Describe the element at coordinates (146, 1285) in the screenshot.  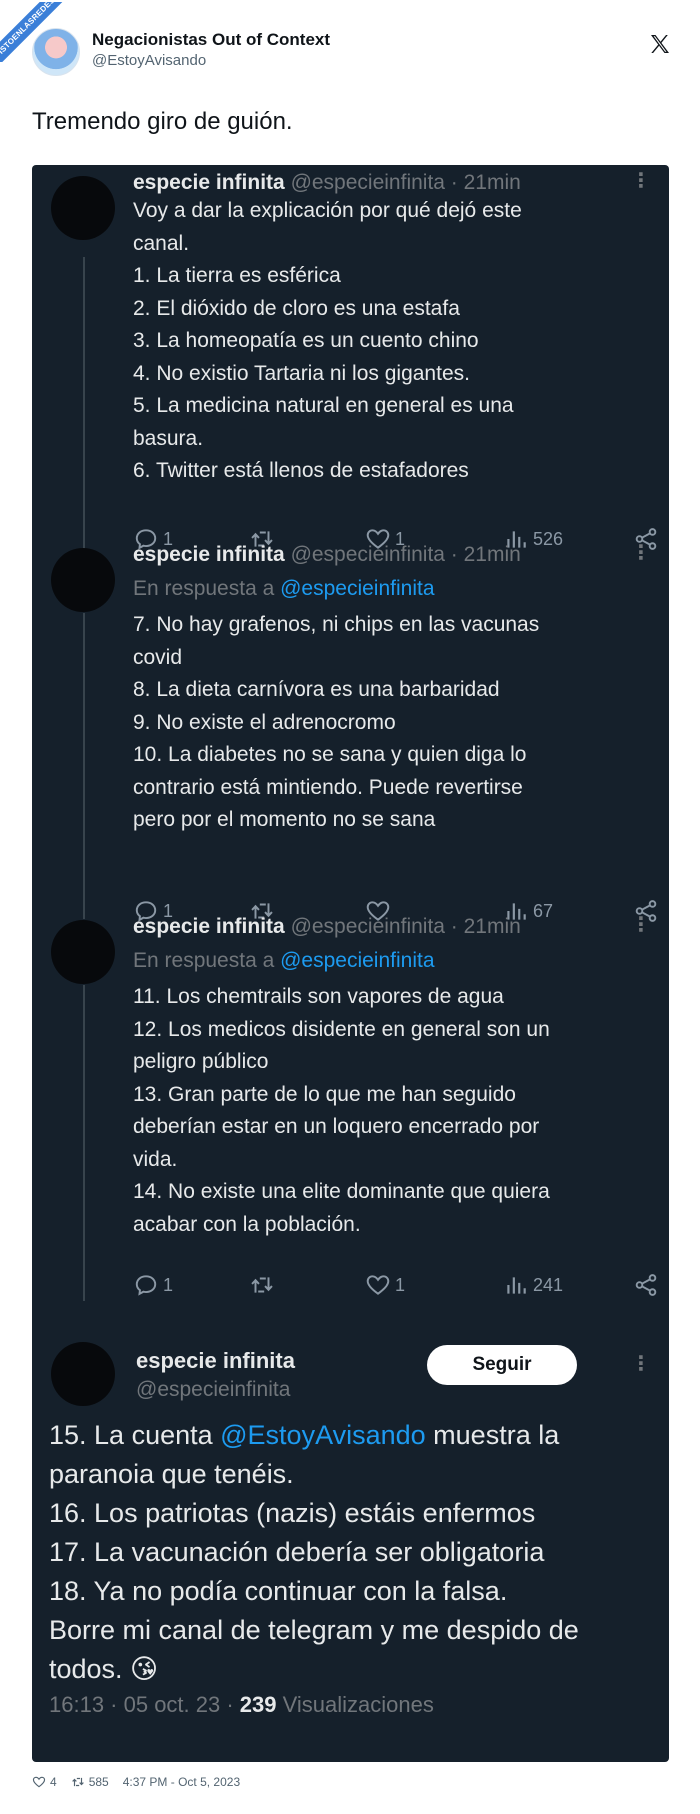
I see `reply-icon` at that location.